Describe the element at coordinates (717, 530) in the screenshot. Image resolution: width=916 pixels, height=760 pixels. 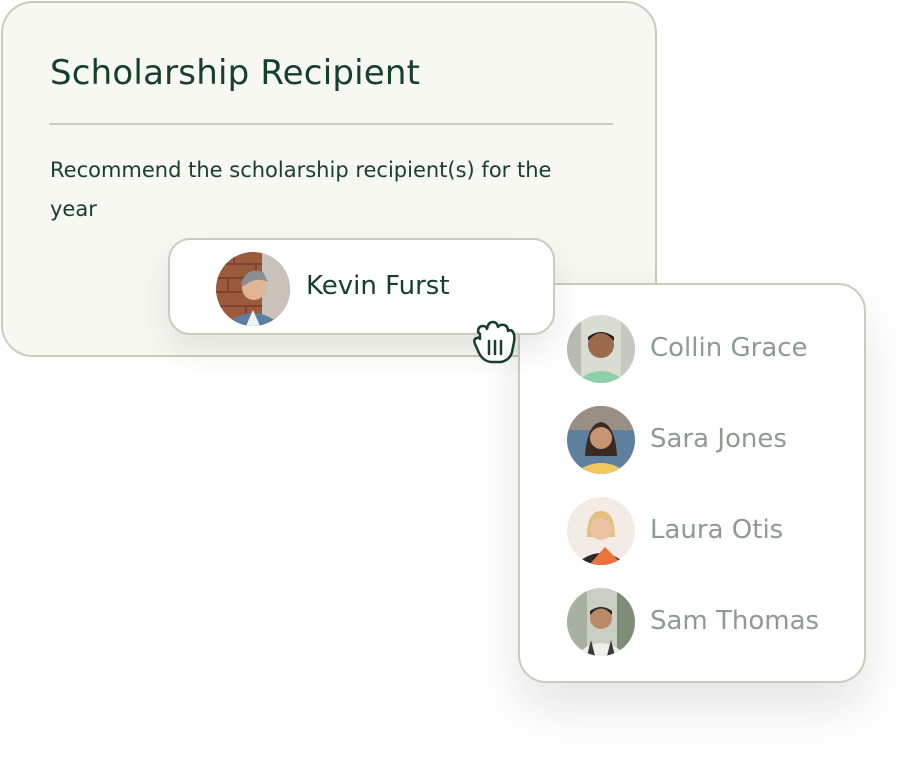
I see `option-name: Laura Otis` at that location.